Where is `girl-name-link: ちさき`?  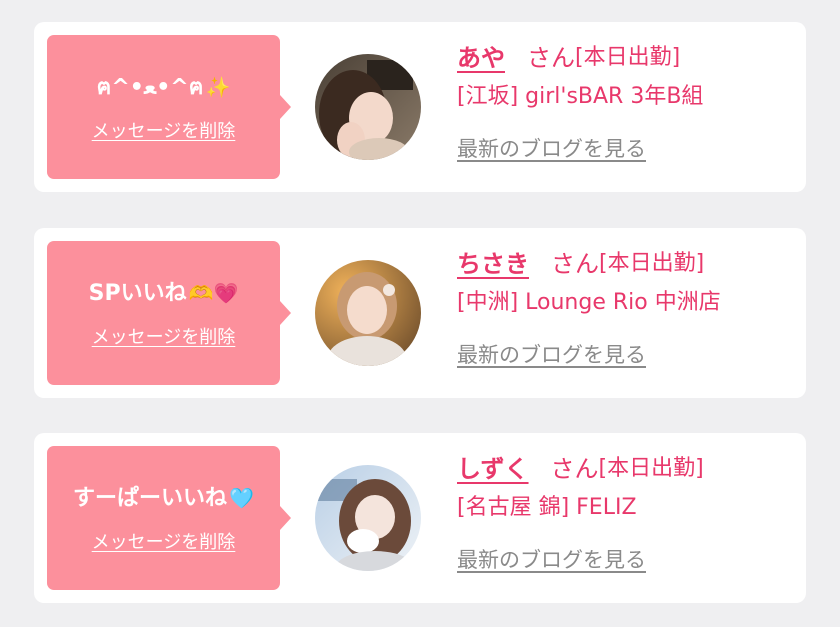 girl-name-link: ちさき is located at coordinates (493, 261).